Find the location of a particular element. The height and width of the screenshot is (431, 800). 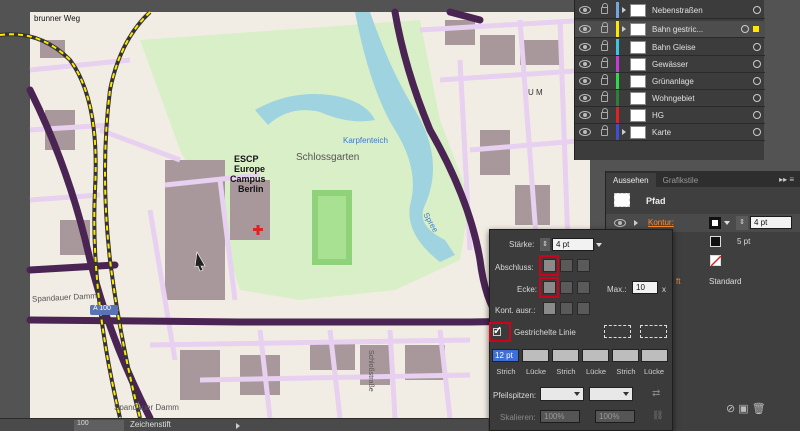

align-inside-button is located at coordinates (566, 308).